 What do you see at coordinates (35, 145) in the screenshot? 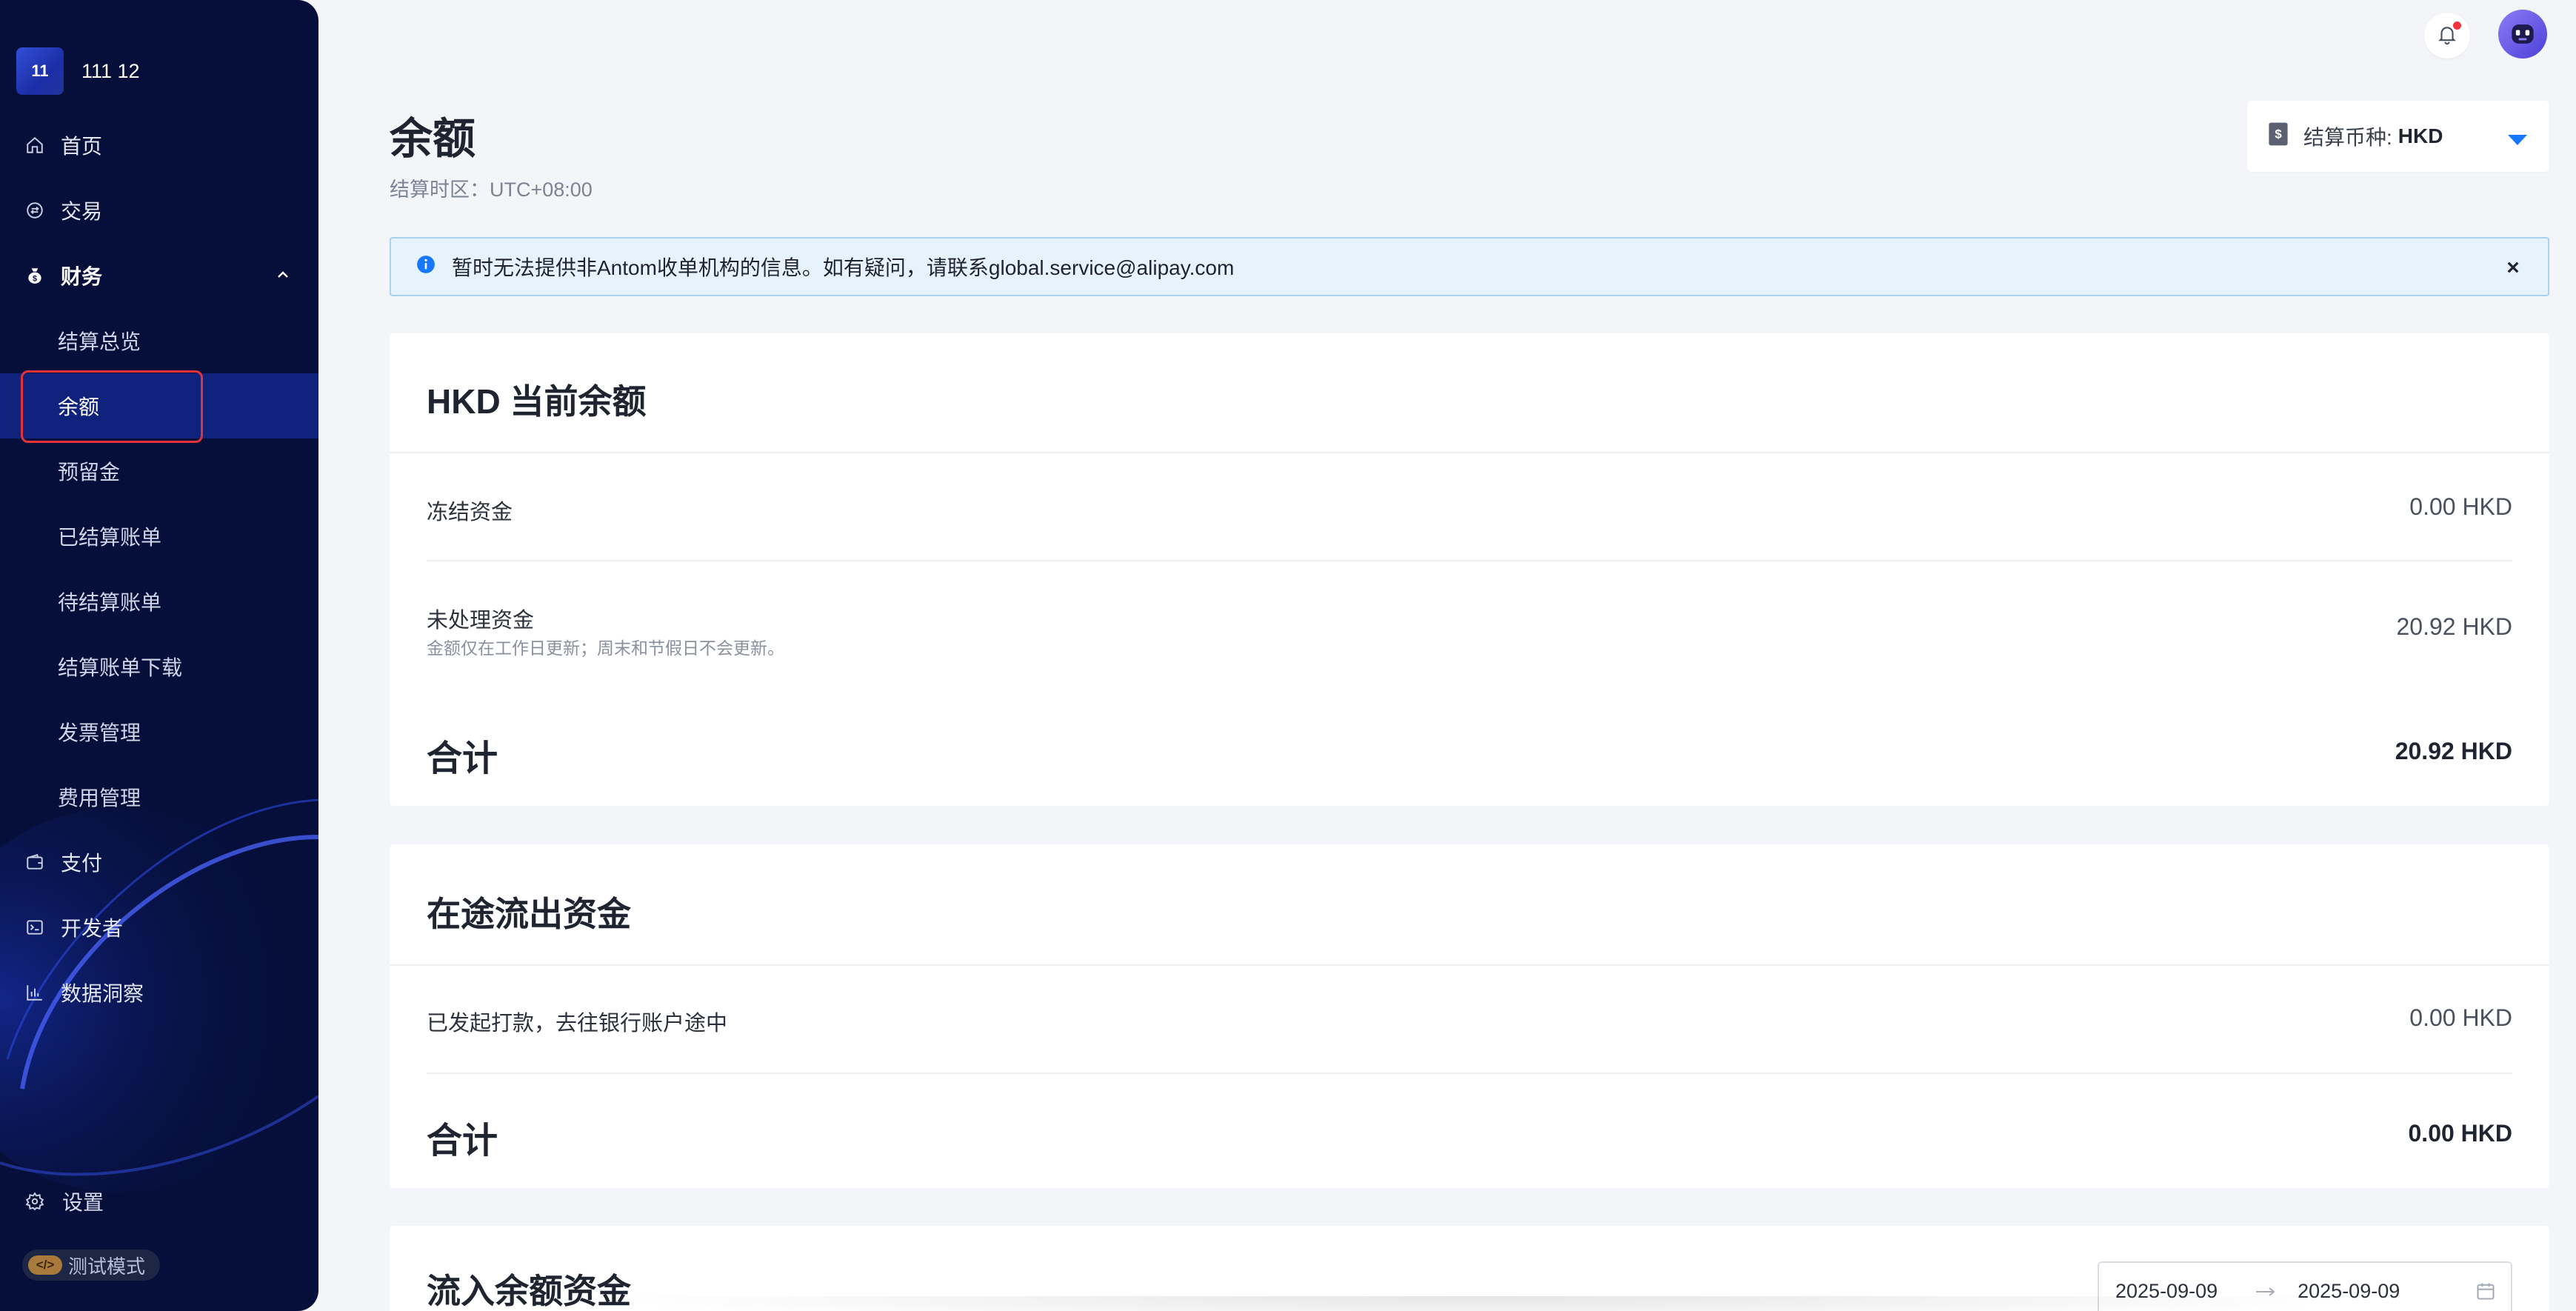
I see `home-icon` at bounding box center [35, 145].